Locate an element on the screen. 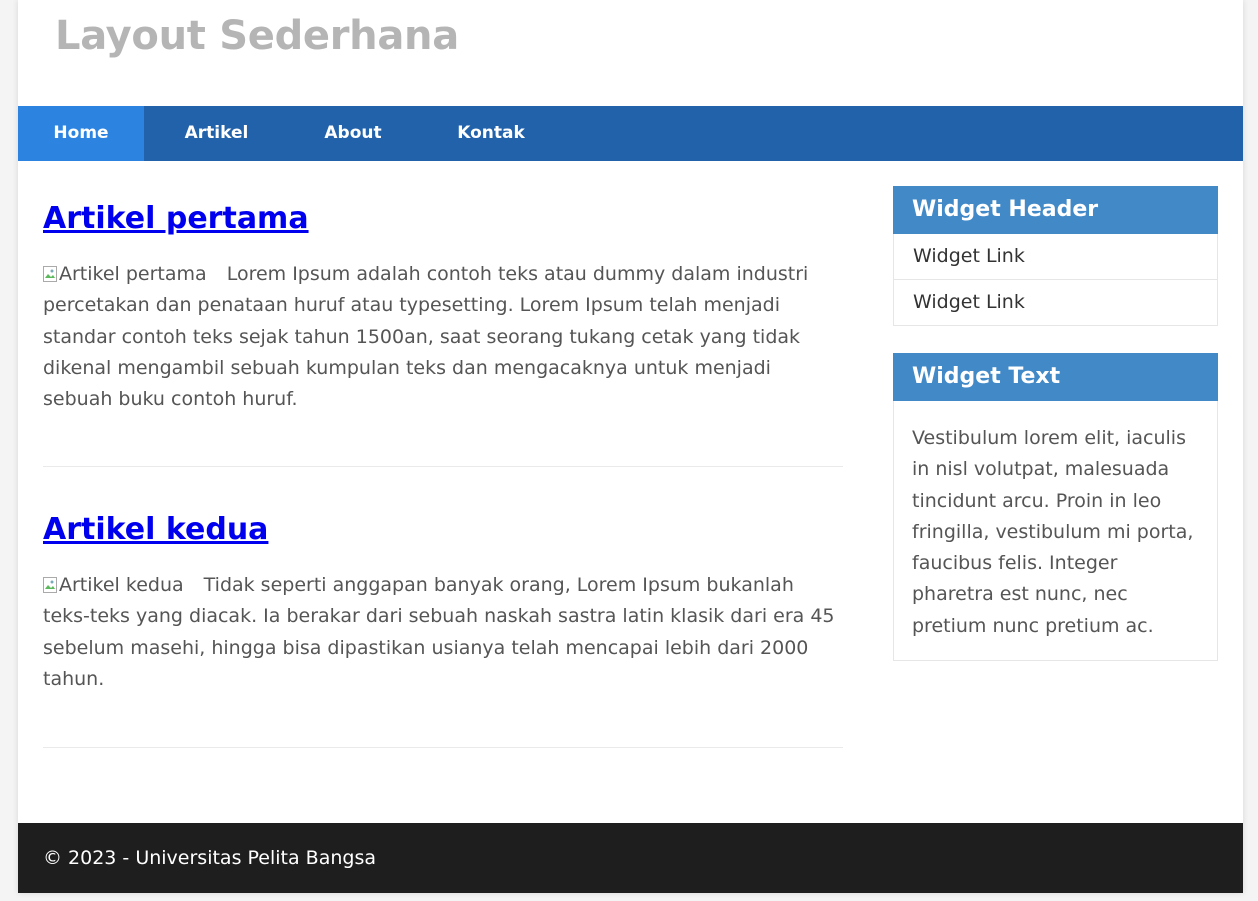  article-title: Artikel kedua is located at coordinates (155, 530).